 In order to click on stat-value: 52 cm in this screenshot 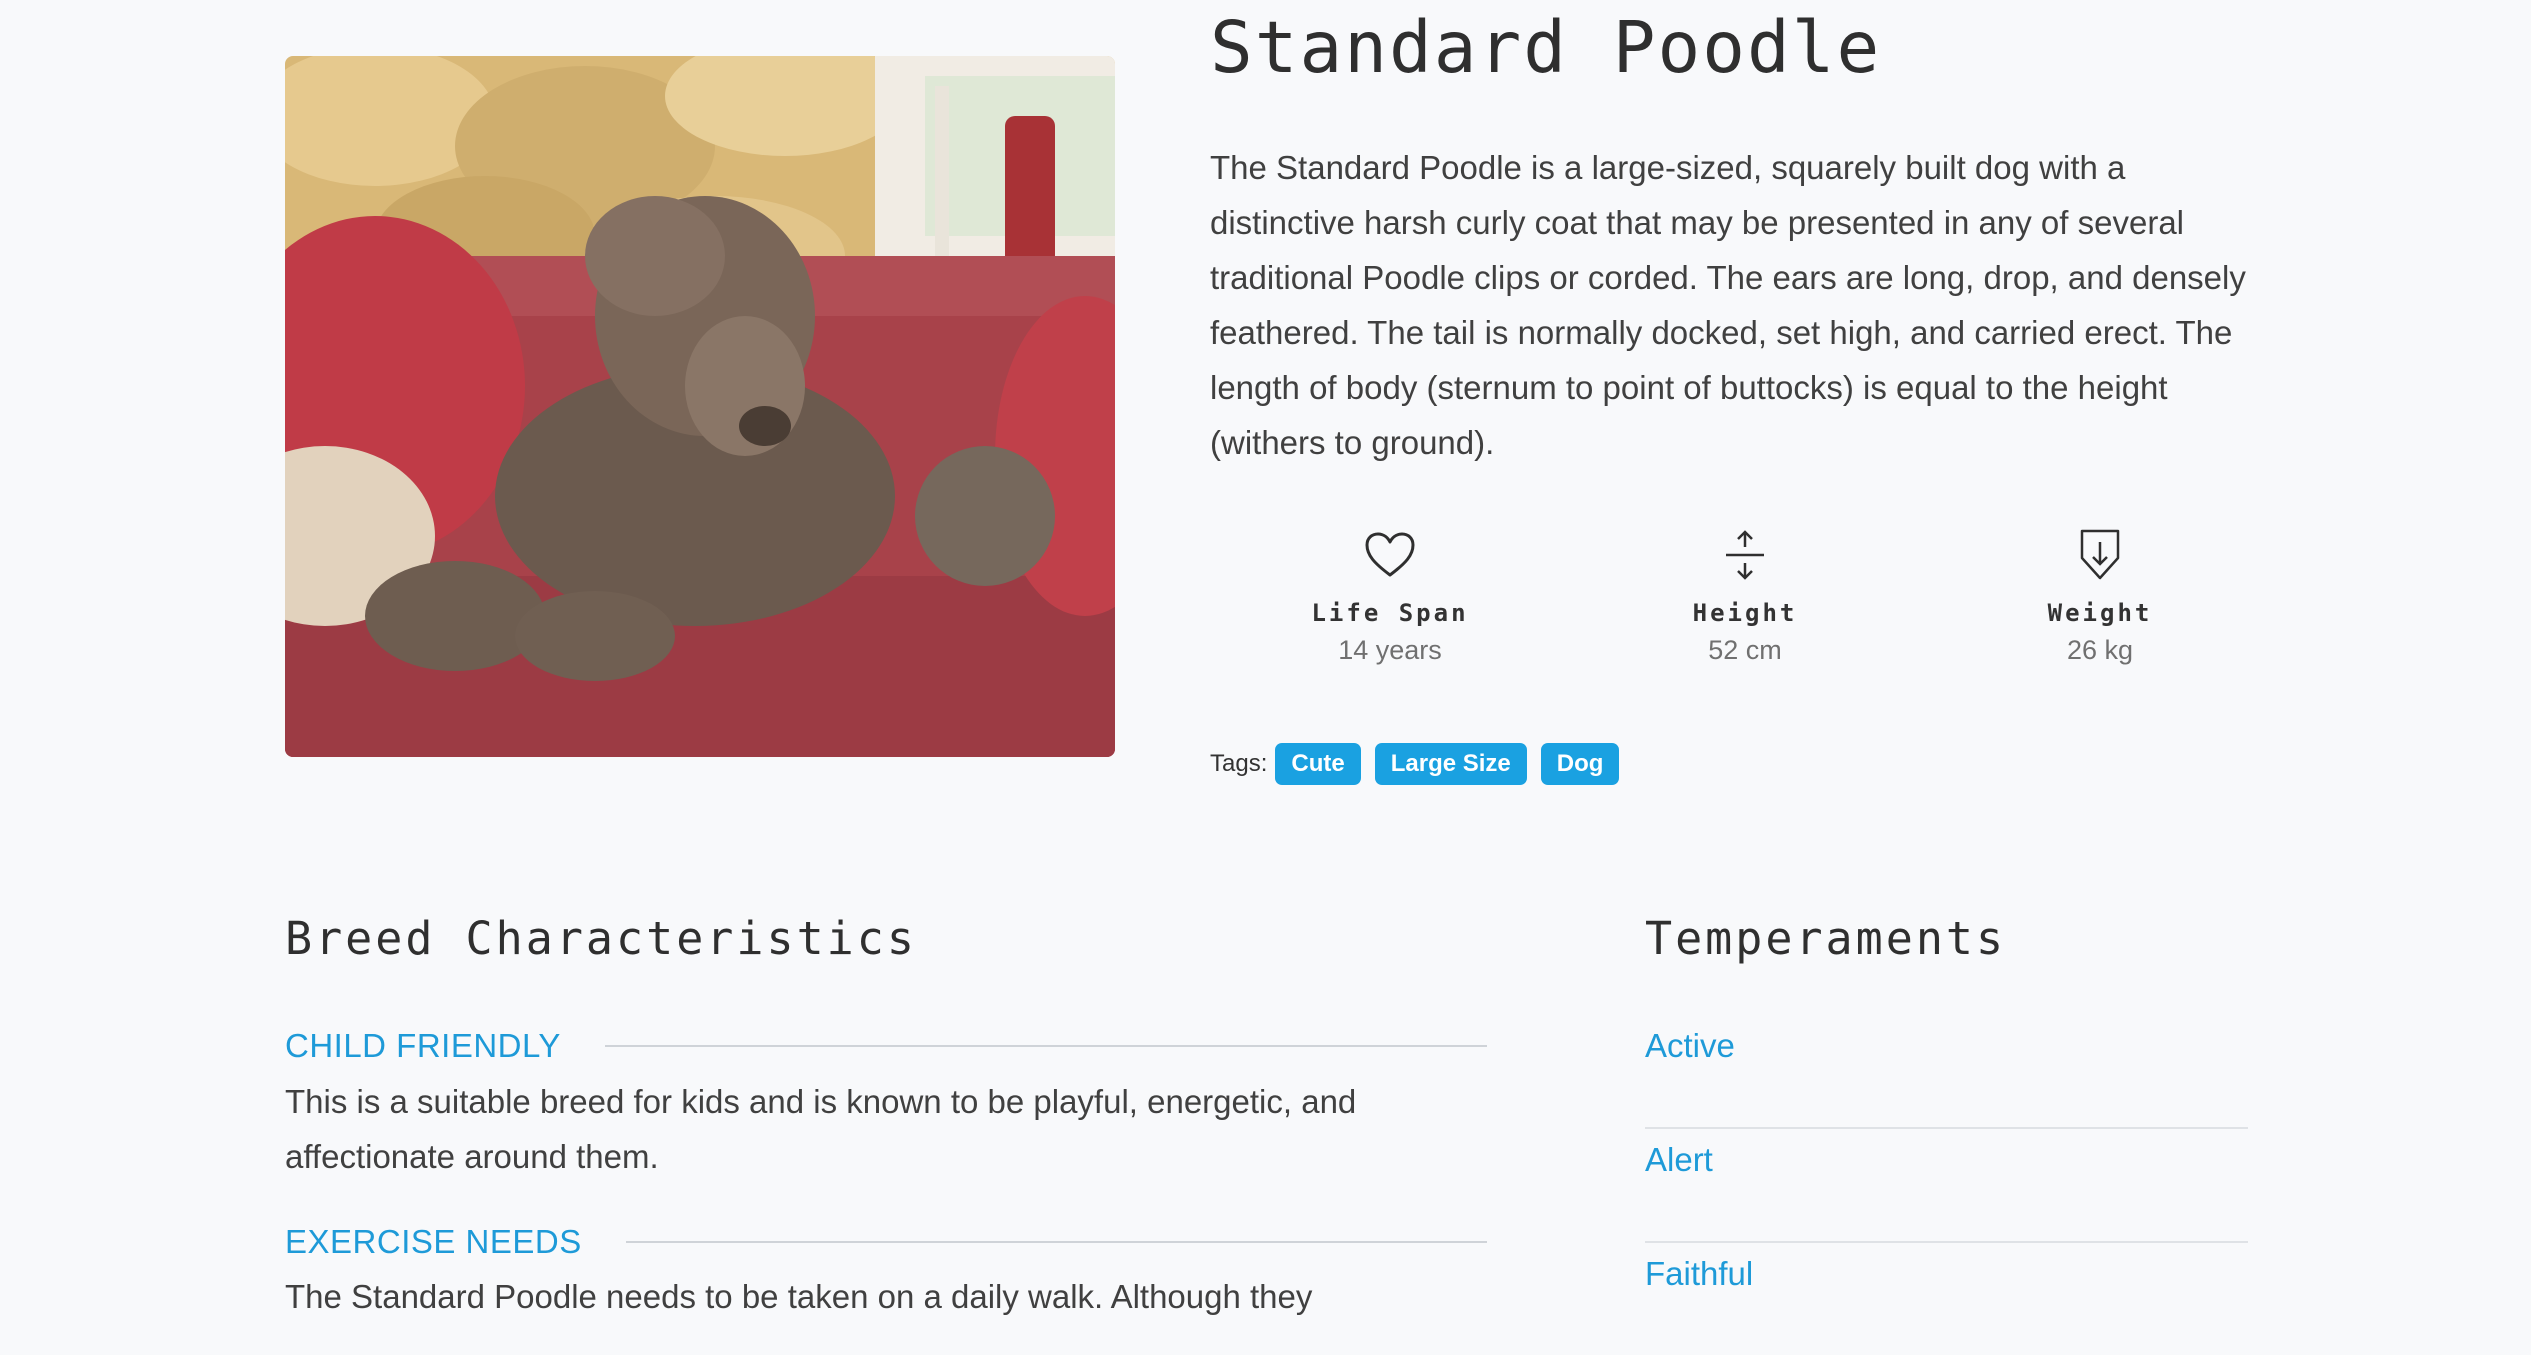, I will do `click(1745, 650)`.